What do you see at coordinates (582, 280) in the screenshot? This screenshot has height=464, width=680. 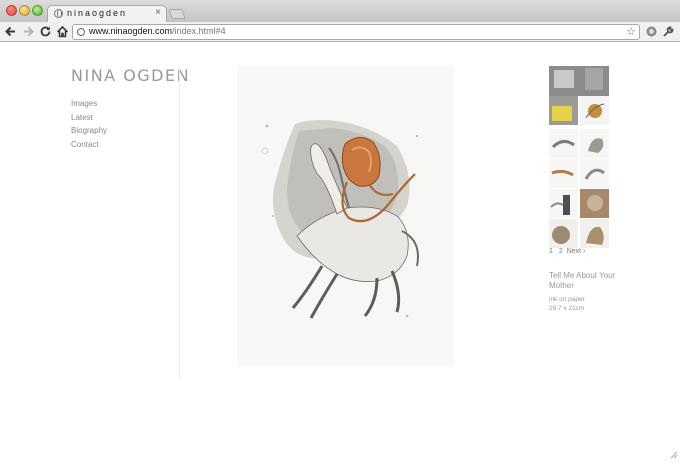 I see `artwork-title: Tell Me About Your Mother` at bounding box center [582, 280].